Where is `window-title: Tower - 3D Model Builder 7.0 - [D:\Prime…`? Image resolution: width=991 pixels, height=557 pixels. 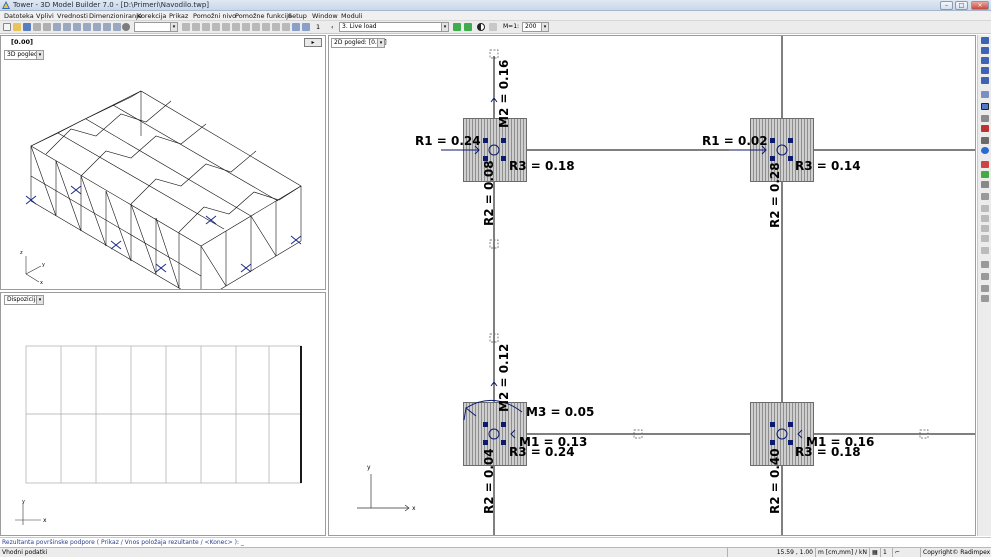 window-title: Tower - 3D Model Builder 7.0 - [D:\Prime… is located at coordinates (111, 5).